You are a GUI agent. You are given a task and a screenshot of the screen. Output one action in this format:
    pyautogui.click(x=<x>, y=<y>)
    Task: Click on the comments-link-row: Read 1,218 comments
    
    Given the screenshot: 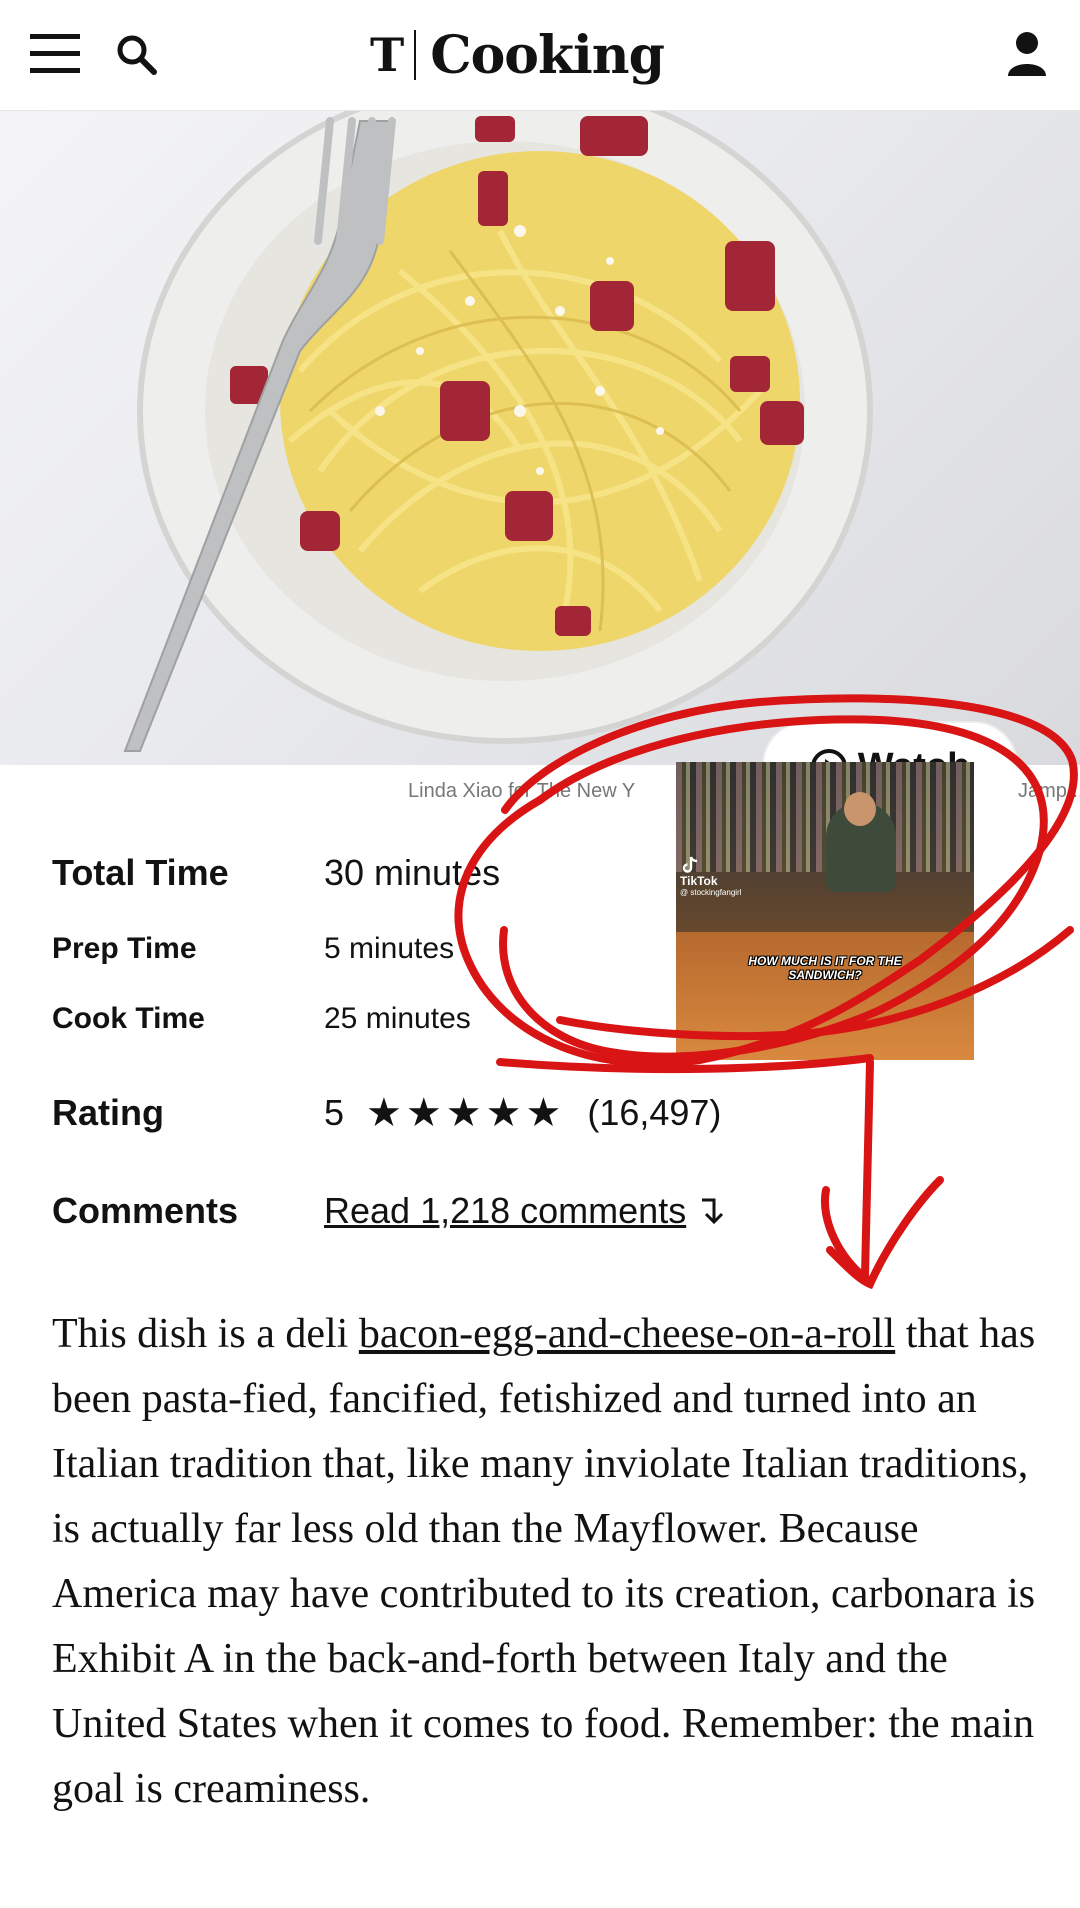 What is the action you would take?
    pyautogui.click(x=524, y=1211)
    